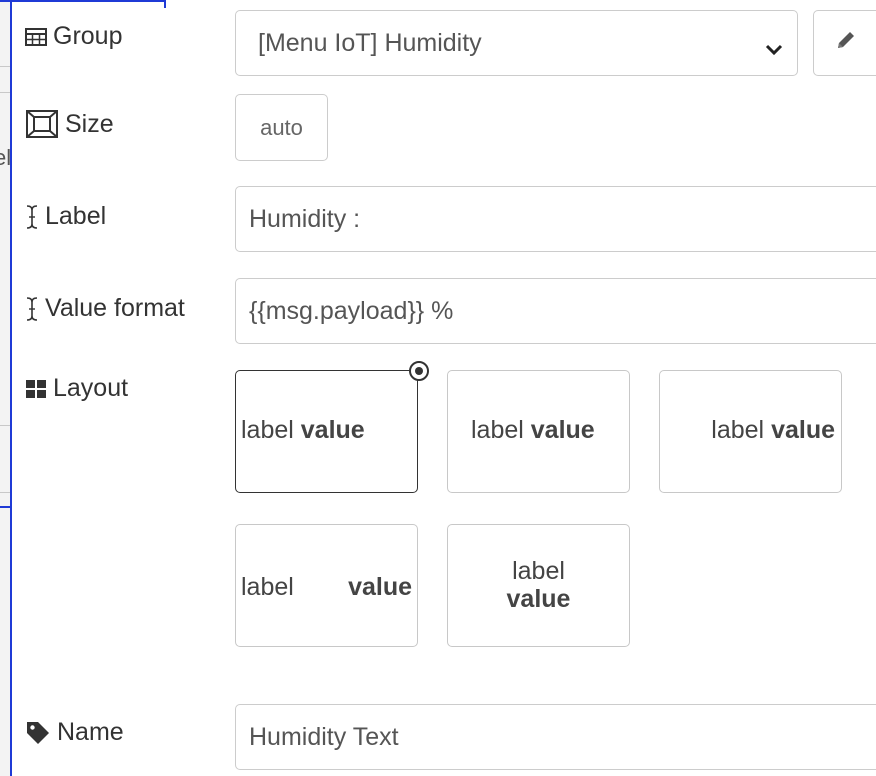 The image size is (876, 776). What do you see at coordinates (11, 388) in the screenshot?
I see `selection-outline-left` at bounding box center [11, 388].